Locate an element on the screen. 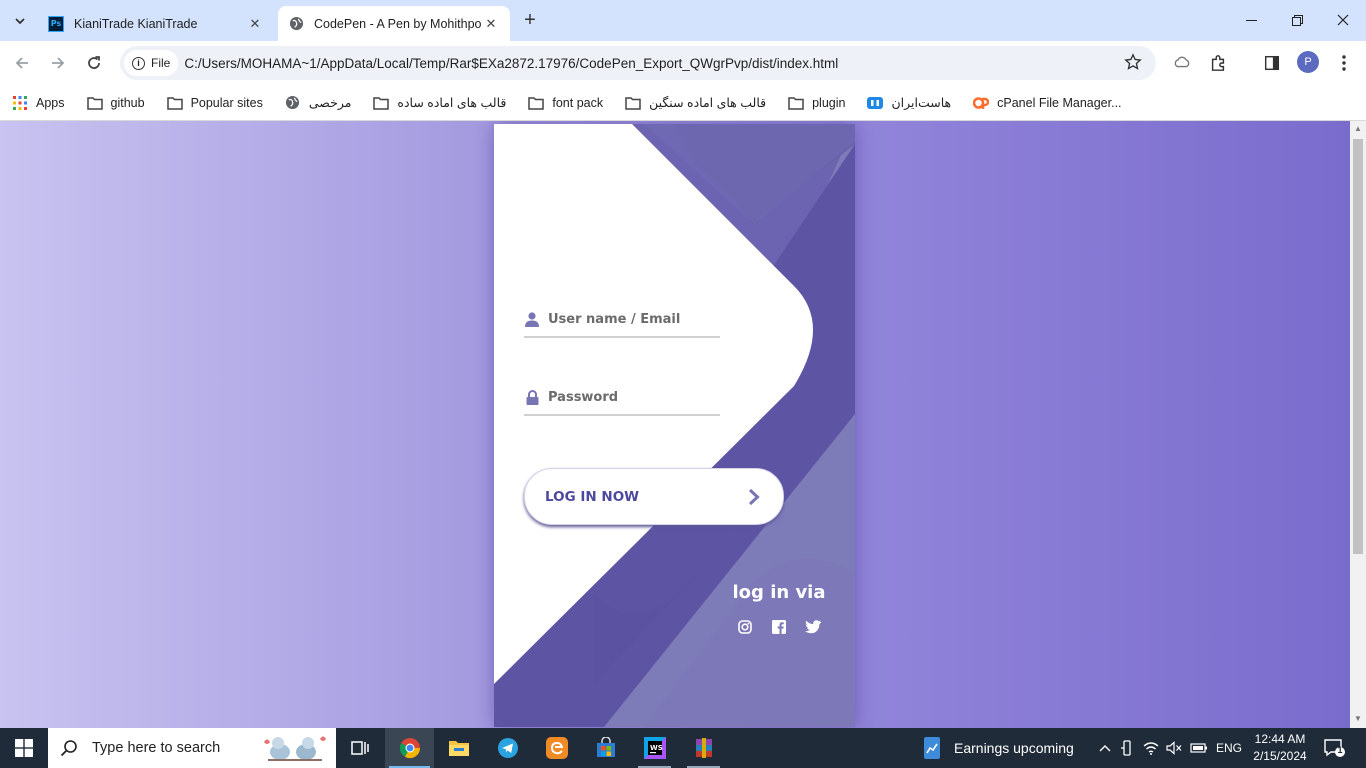 The width and height of the screenshot is (1366, 768). volume-muted-icon is located at coordinates (1174, 748).